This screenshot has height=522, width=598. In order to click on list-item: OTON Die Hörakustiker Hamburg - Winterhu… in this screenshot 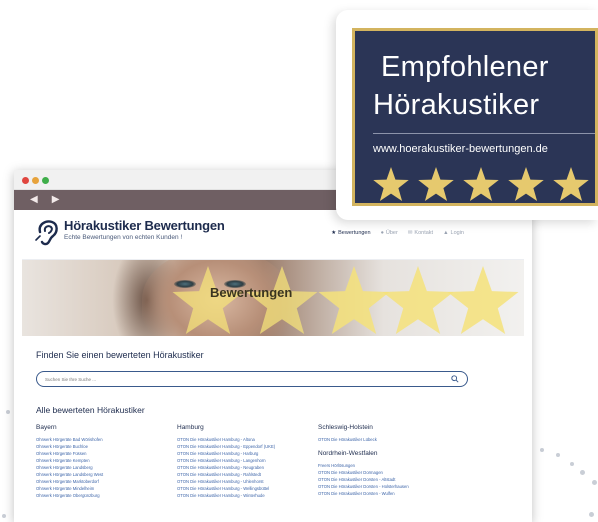, I will do `click(226, 495)`.